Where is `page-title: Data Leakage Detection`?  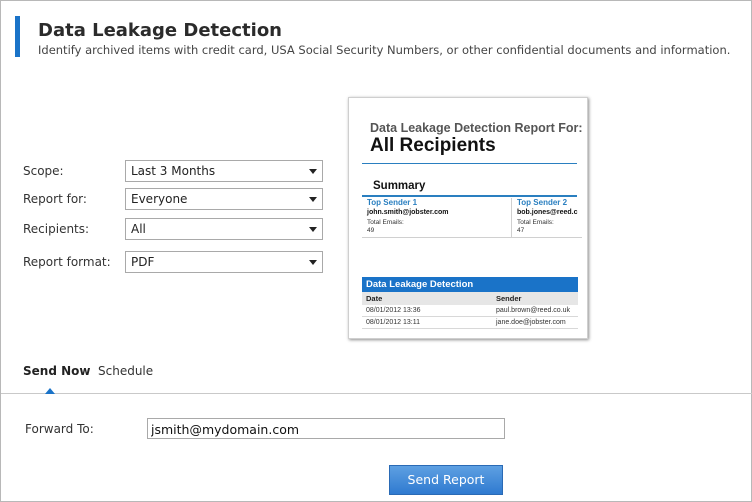 page-title: Data Leakage Detection is located at coordinates (160, 30).